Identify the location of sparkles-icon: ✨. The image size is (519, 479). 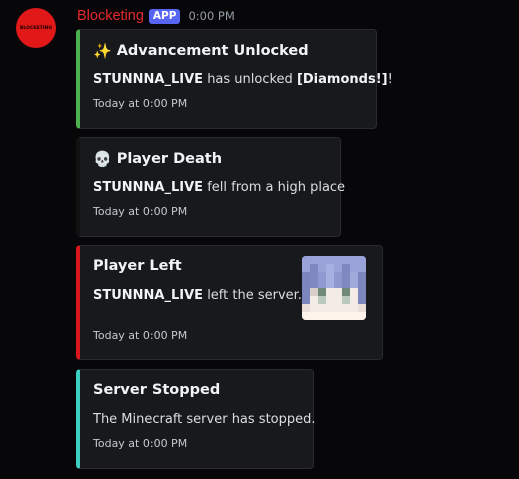
(102, 51).